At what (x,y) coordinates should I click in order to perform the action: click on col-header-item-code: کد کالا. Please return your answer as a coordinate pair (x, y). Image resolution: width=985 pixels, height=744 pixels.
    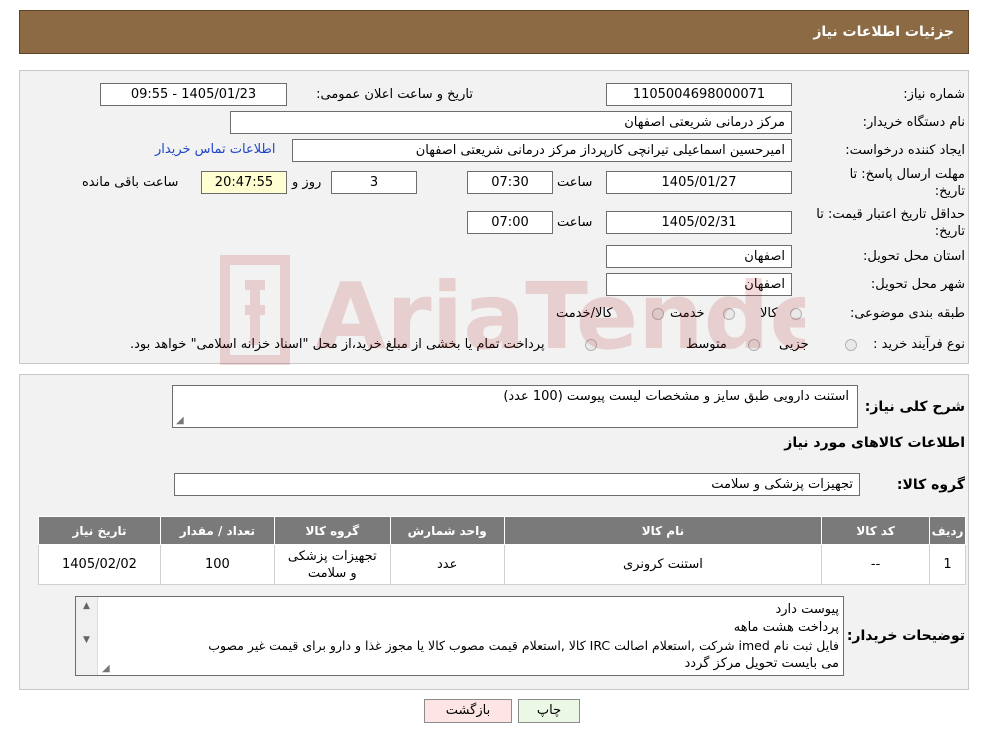
    Looking at the image, I should click on (876, 530).